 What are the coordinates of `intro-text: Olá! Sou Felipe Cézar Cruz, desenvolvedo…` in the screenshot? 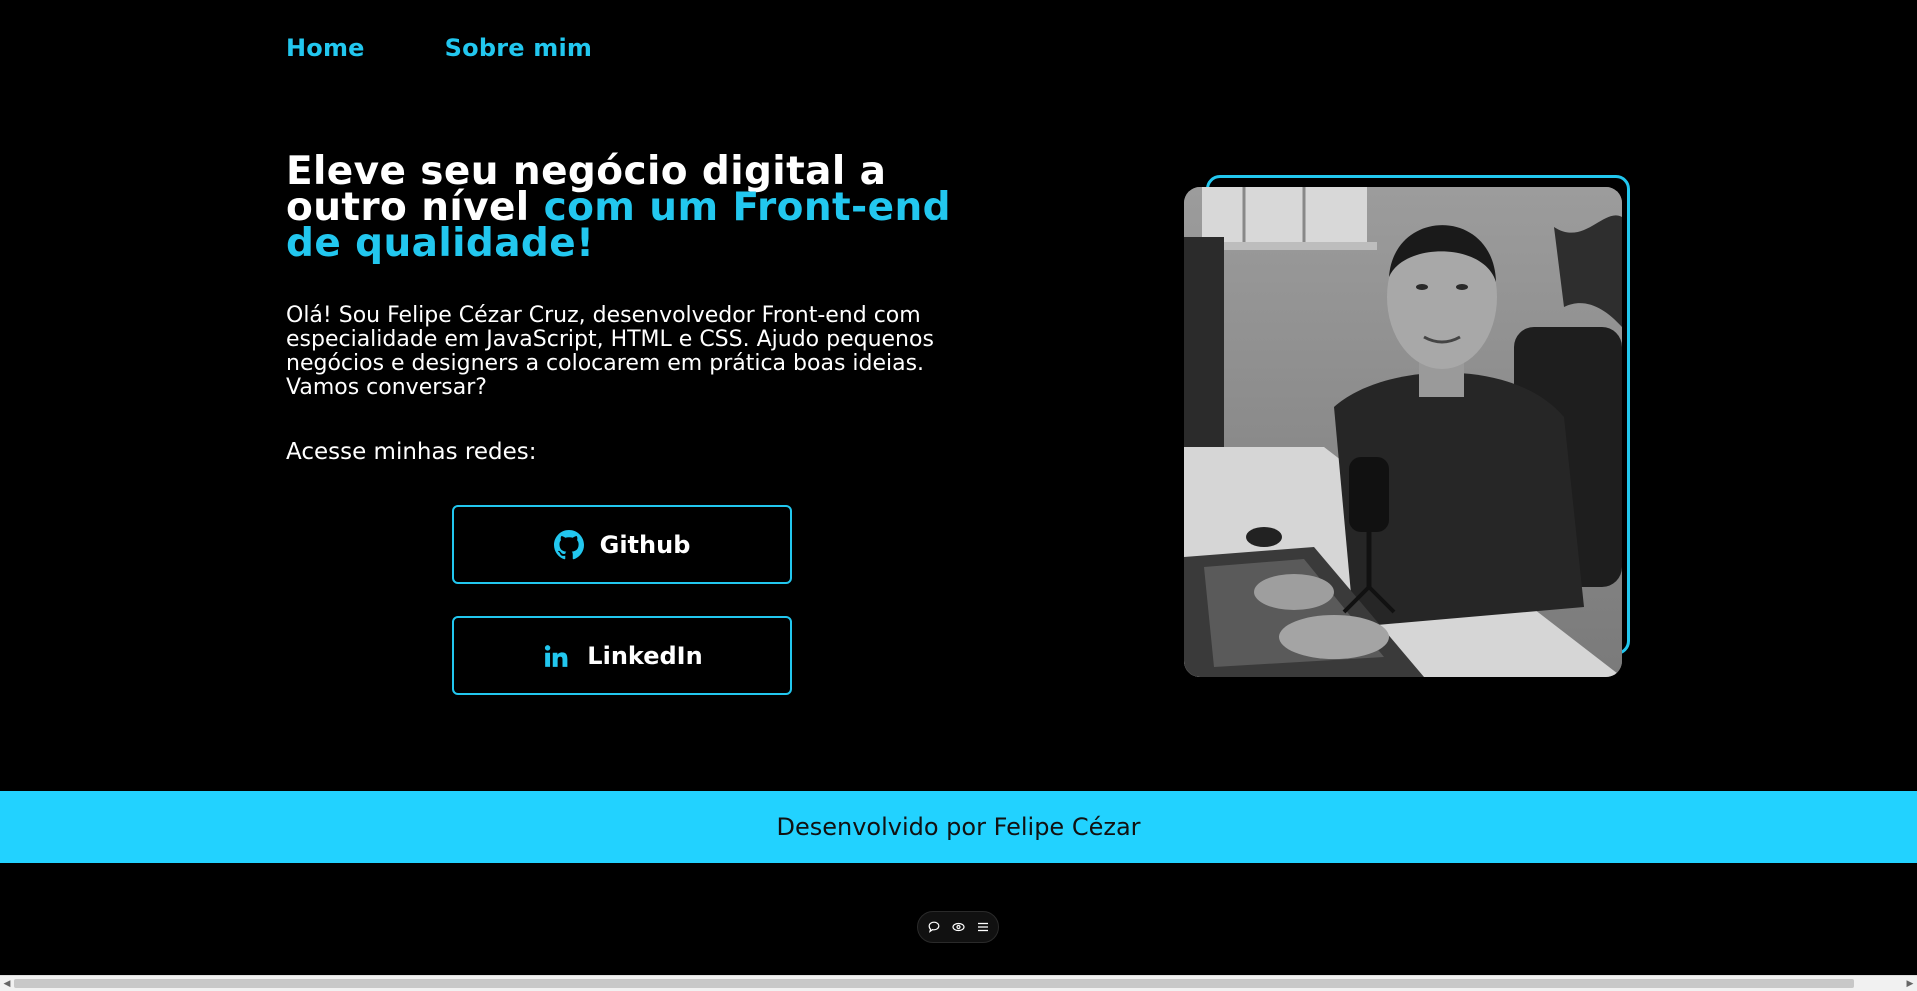 It's located at (610, 351).